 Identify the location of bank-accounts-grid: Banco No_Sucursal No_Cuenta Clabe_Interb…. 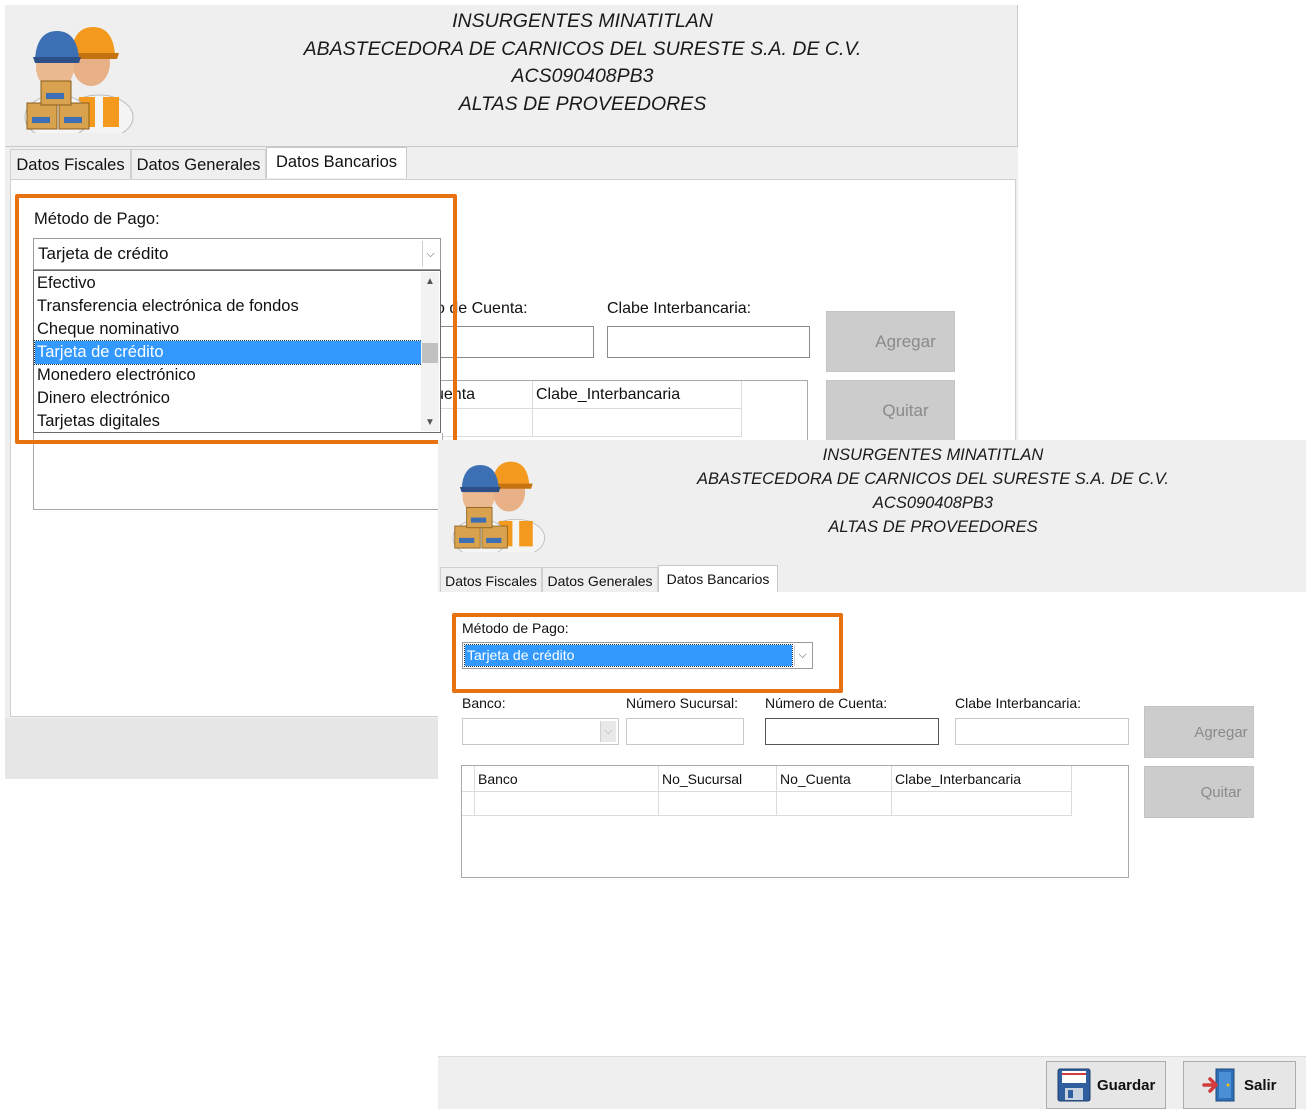
(795, 821).